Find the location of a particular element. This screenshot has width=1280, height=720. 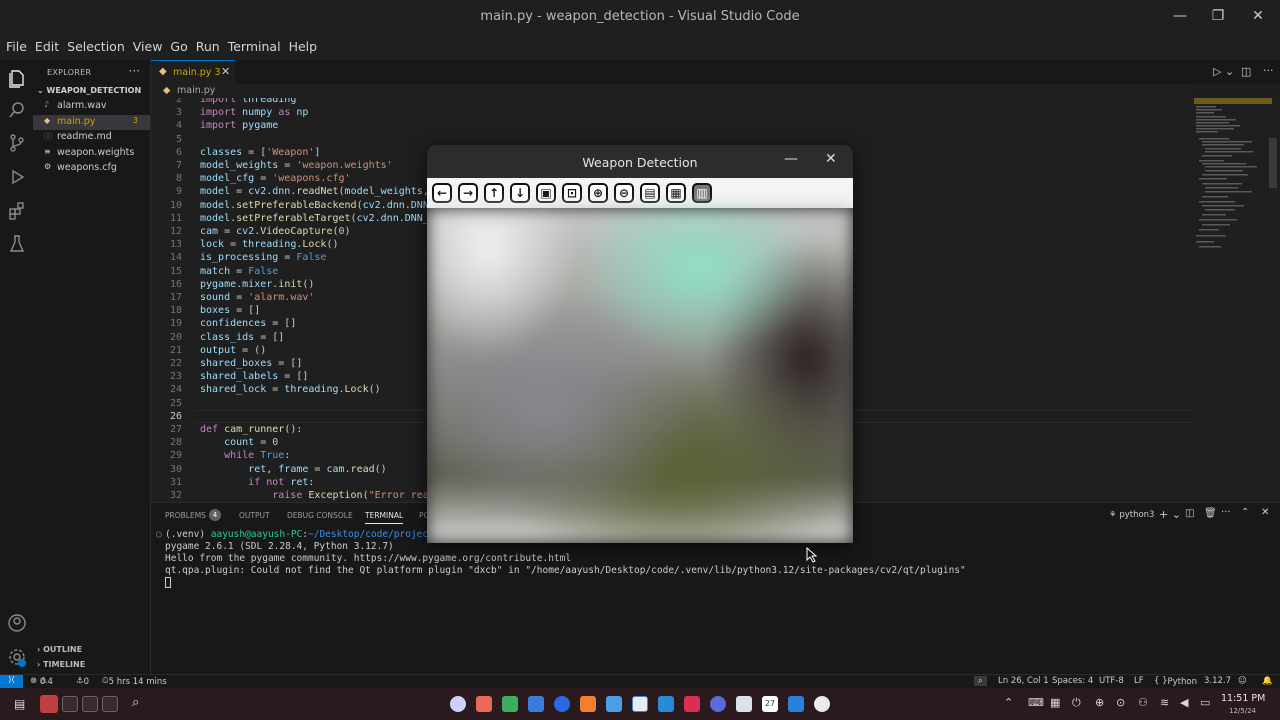

zoom-out-icon: ⊖ is located at coordinates (624, 193).